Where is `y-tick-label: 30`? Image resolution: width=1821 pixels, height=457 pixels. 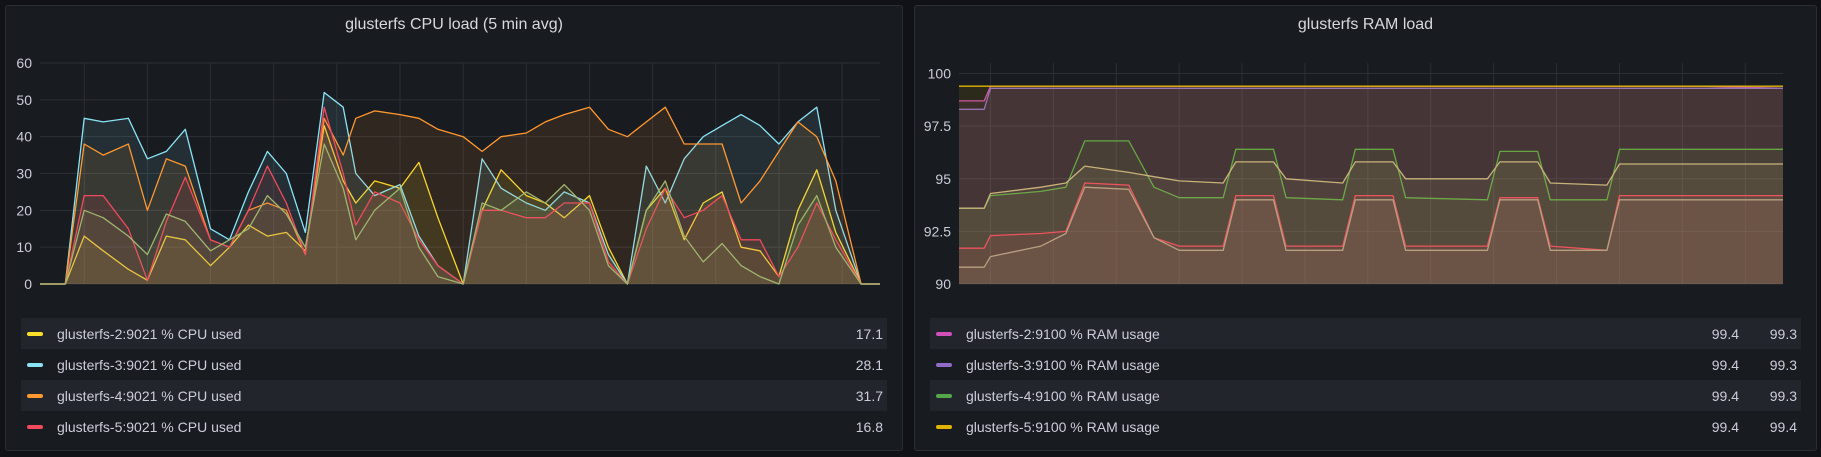 y-tick-label: 30 is located at coordinates (24, 174).